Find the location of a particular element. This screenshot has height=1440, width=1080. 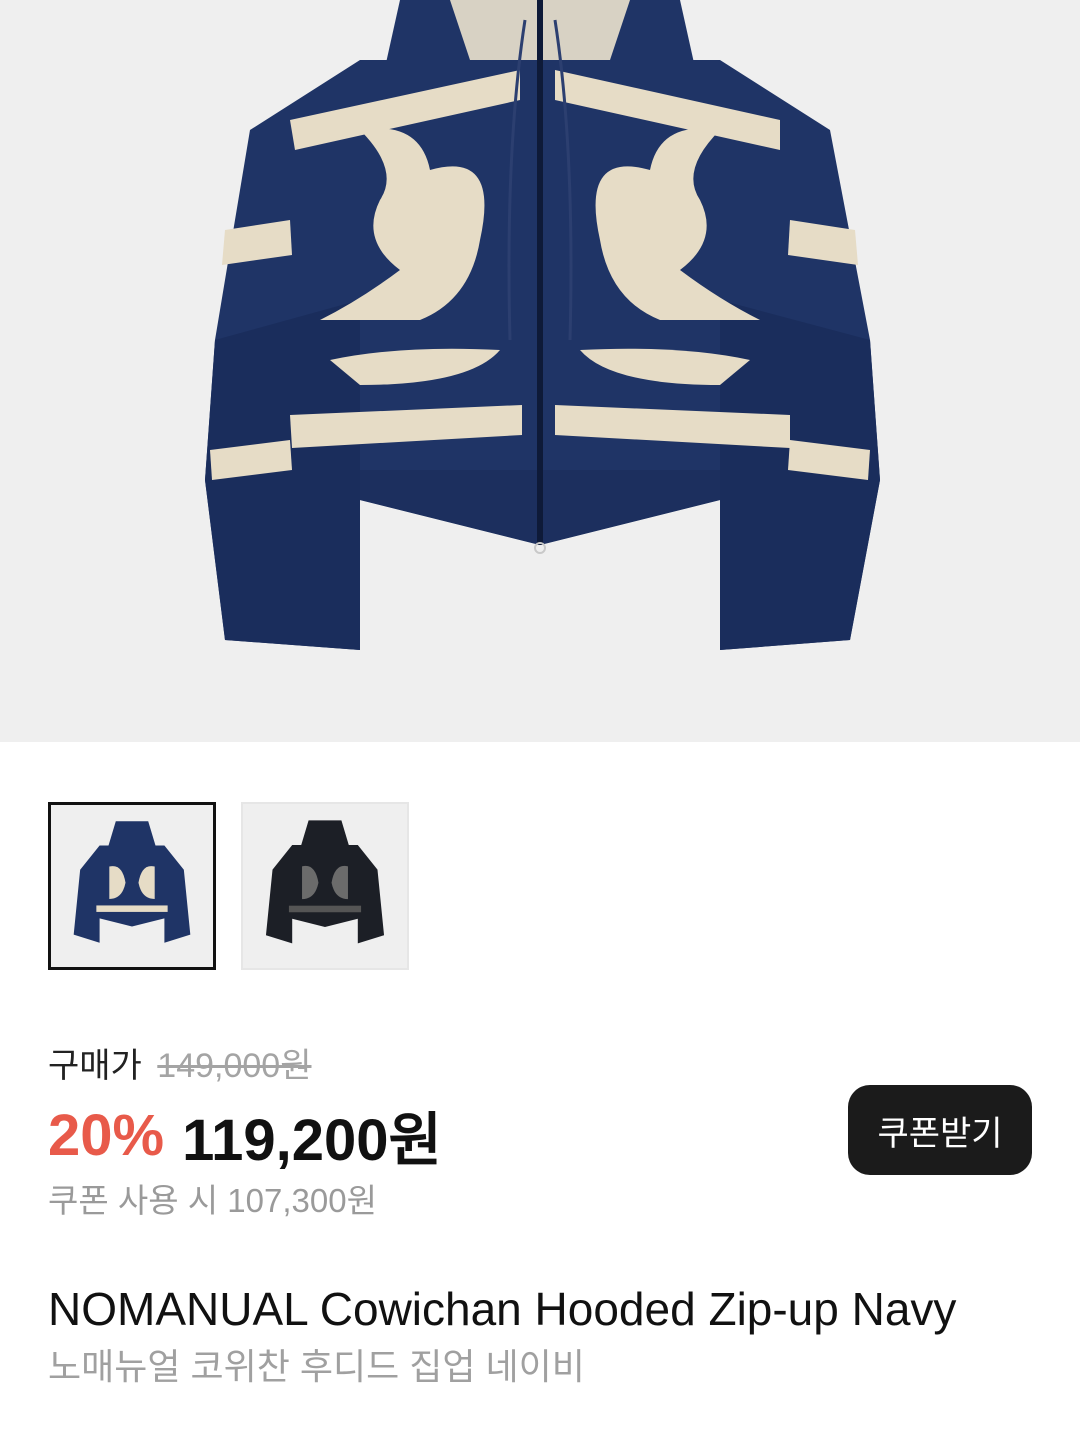

thumbnail-black-image is located at coordinates (325, 882).